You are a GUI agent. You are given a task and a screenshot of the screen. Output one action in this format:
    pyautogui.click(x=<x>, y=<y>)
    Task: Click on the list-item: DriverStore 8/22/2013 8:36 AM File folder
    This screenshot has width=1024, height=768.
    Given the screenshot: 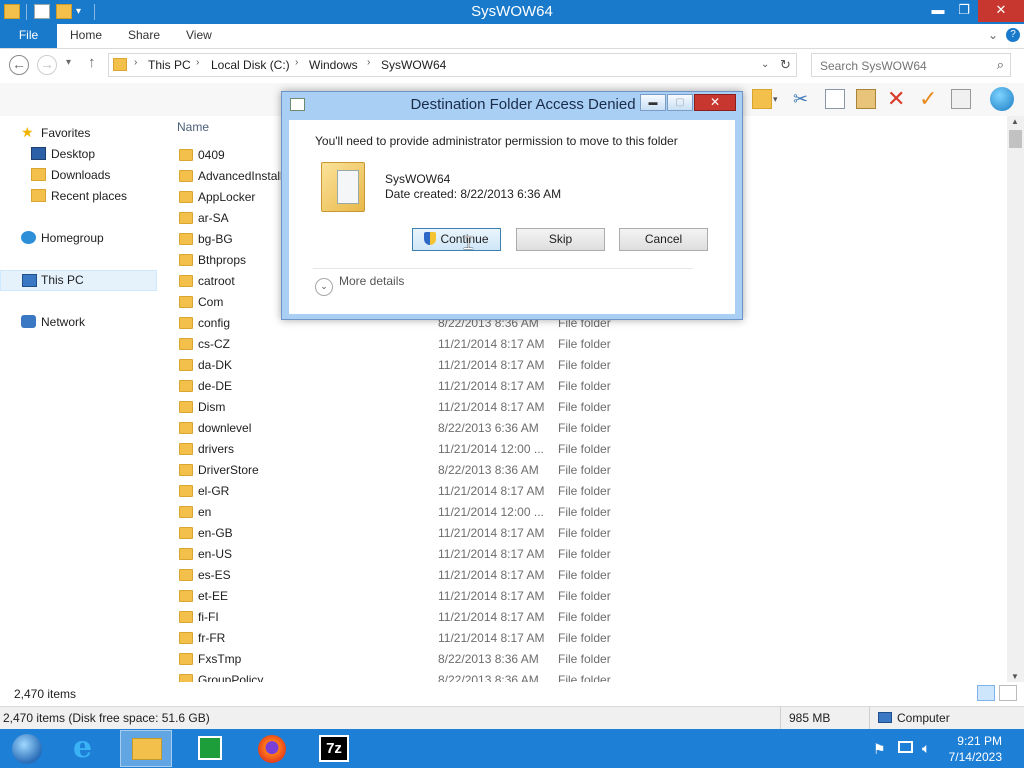 What is the action you would take?
    pyautogui.click(x=582, y=470)
    